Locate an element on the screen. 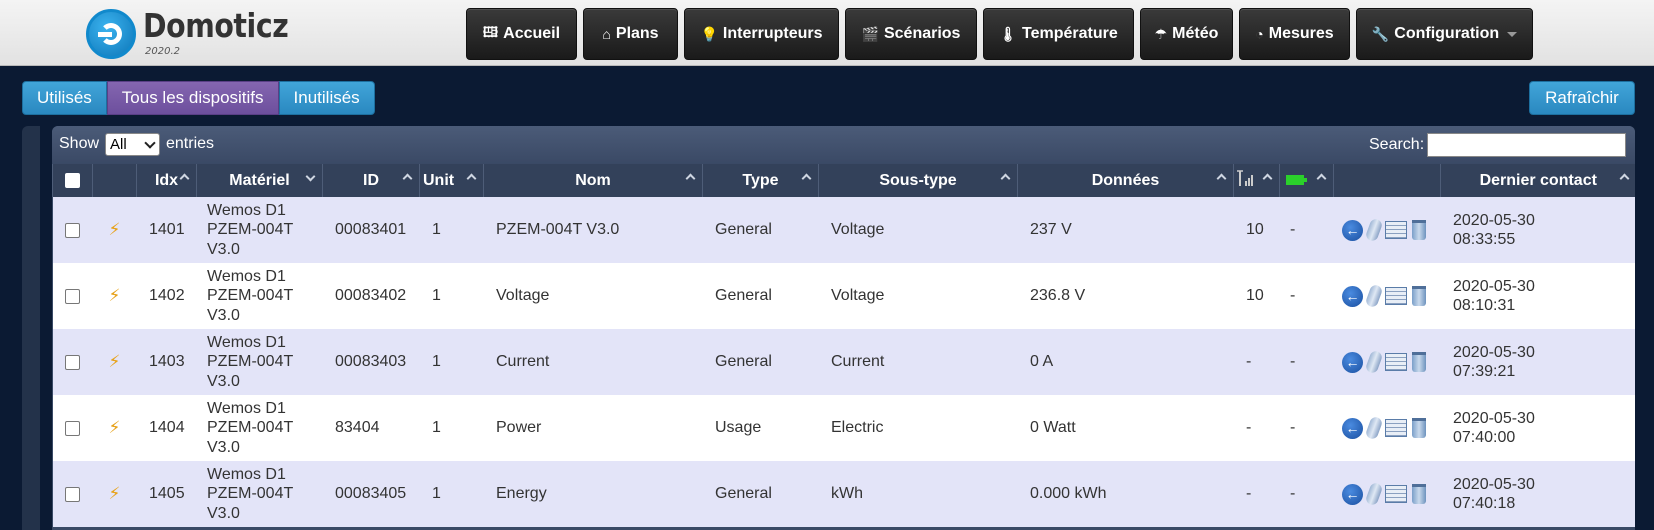 The image size is (1654, 530). col-last-seen: Dernier contact is located at coordinates (1537, 180).